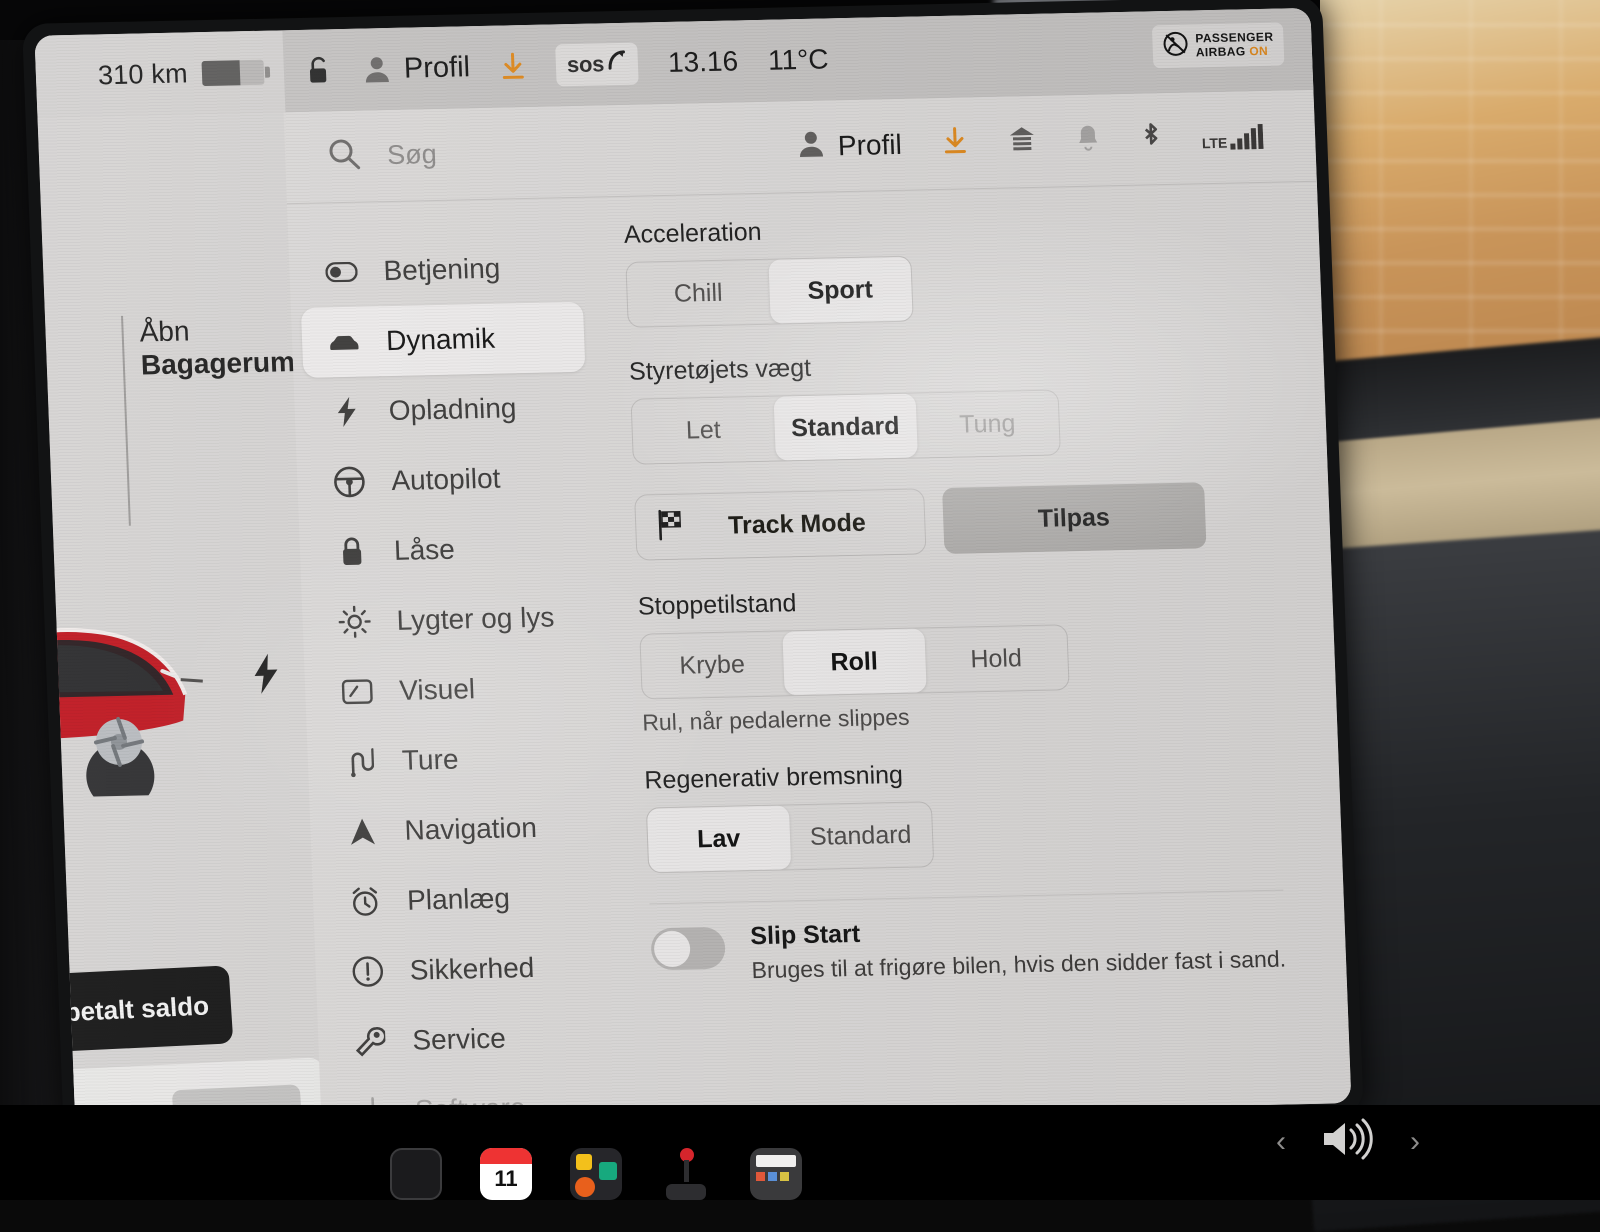 This screenshot has width=1600, height=1232. I want to click on sidebar-item-ture: Ture, so click(462, 759).